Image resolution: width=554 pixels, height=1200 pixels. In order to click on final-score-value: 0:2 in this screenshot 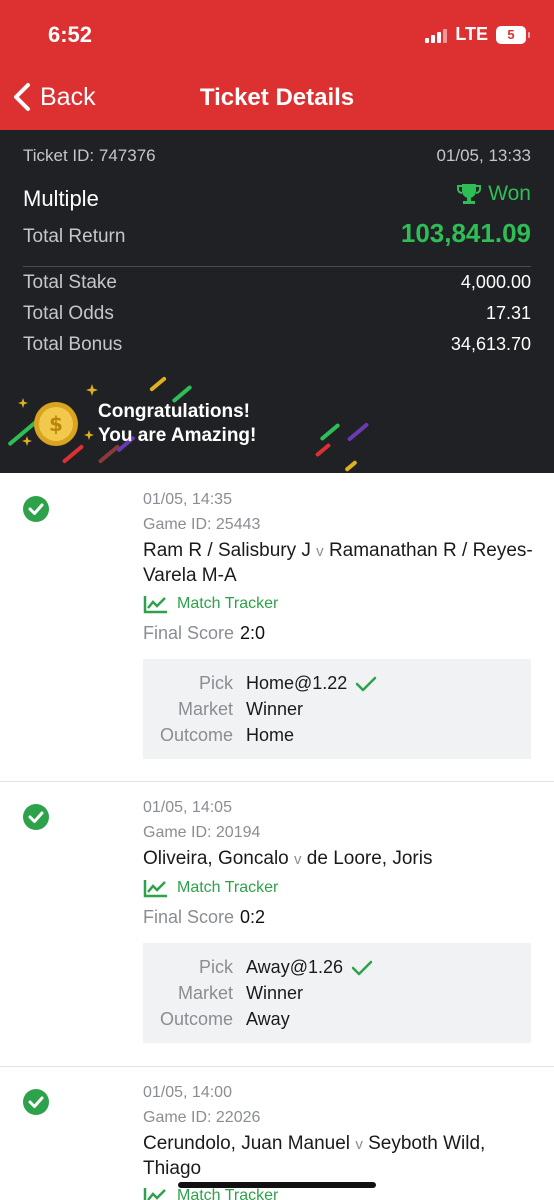, I will do `click(253, 917)`.